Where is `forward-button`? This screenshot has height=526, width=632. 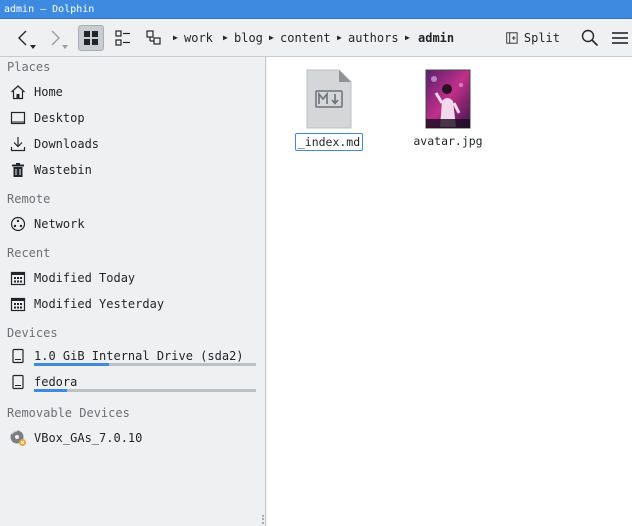 forward-button is located at coordinates (55, 38).